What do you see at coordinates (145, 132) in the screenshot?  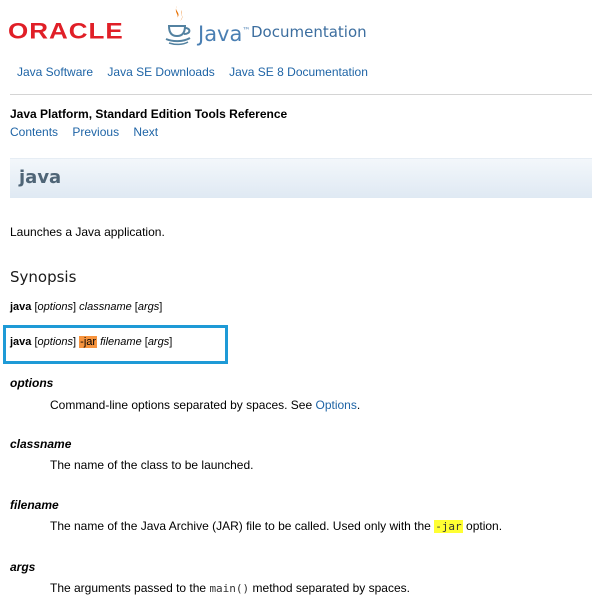 I see `next-link: Next` at bounding box center [145, 132].